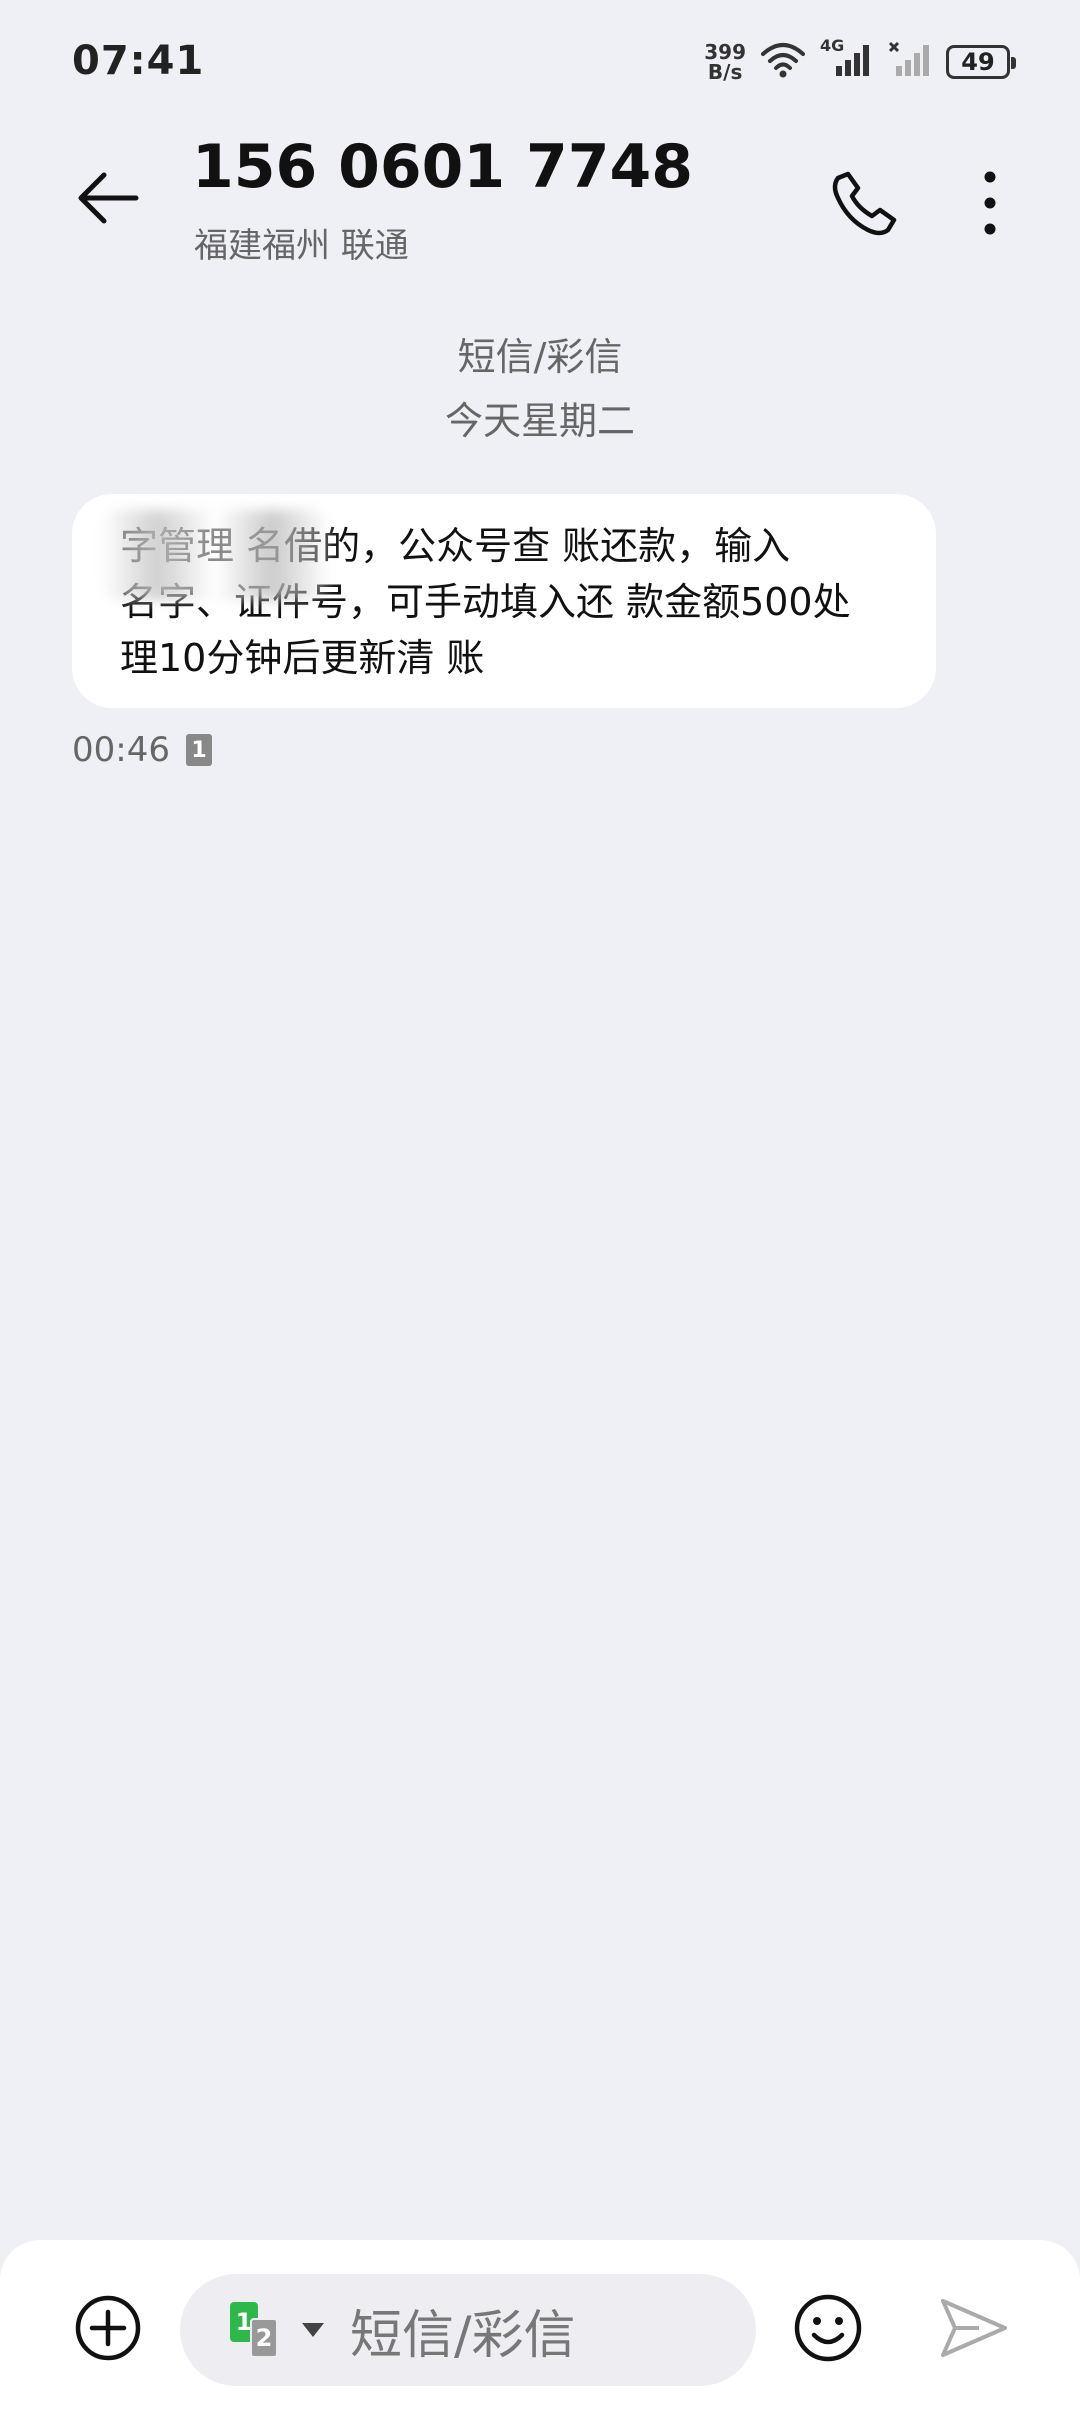 This screenshot has width=1080, height=2412. Describe the element at coordinates (313, 2330) in the screenshot. I see `caret-down-icon` at that location.